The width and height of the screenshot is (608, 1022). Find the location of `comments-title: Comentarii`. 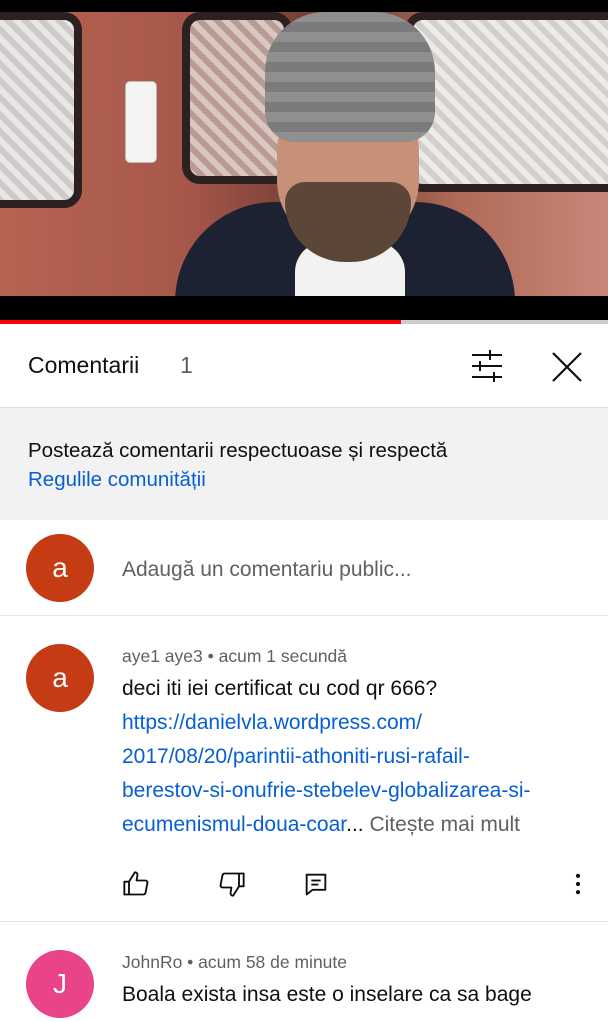

comments-title: Comentarii is located at coordinates (84, 365).